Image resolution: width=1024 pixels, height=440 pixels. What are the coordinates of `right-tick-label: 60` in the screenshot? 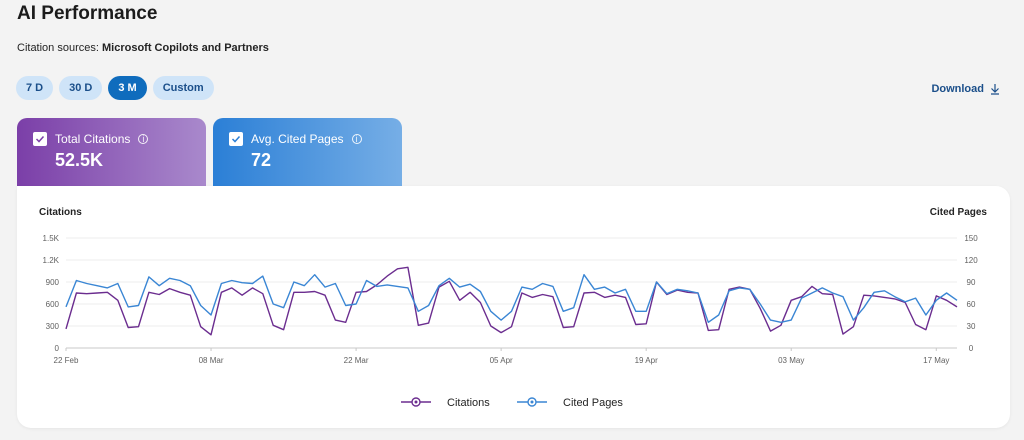 It's located at (971, 304).